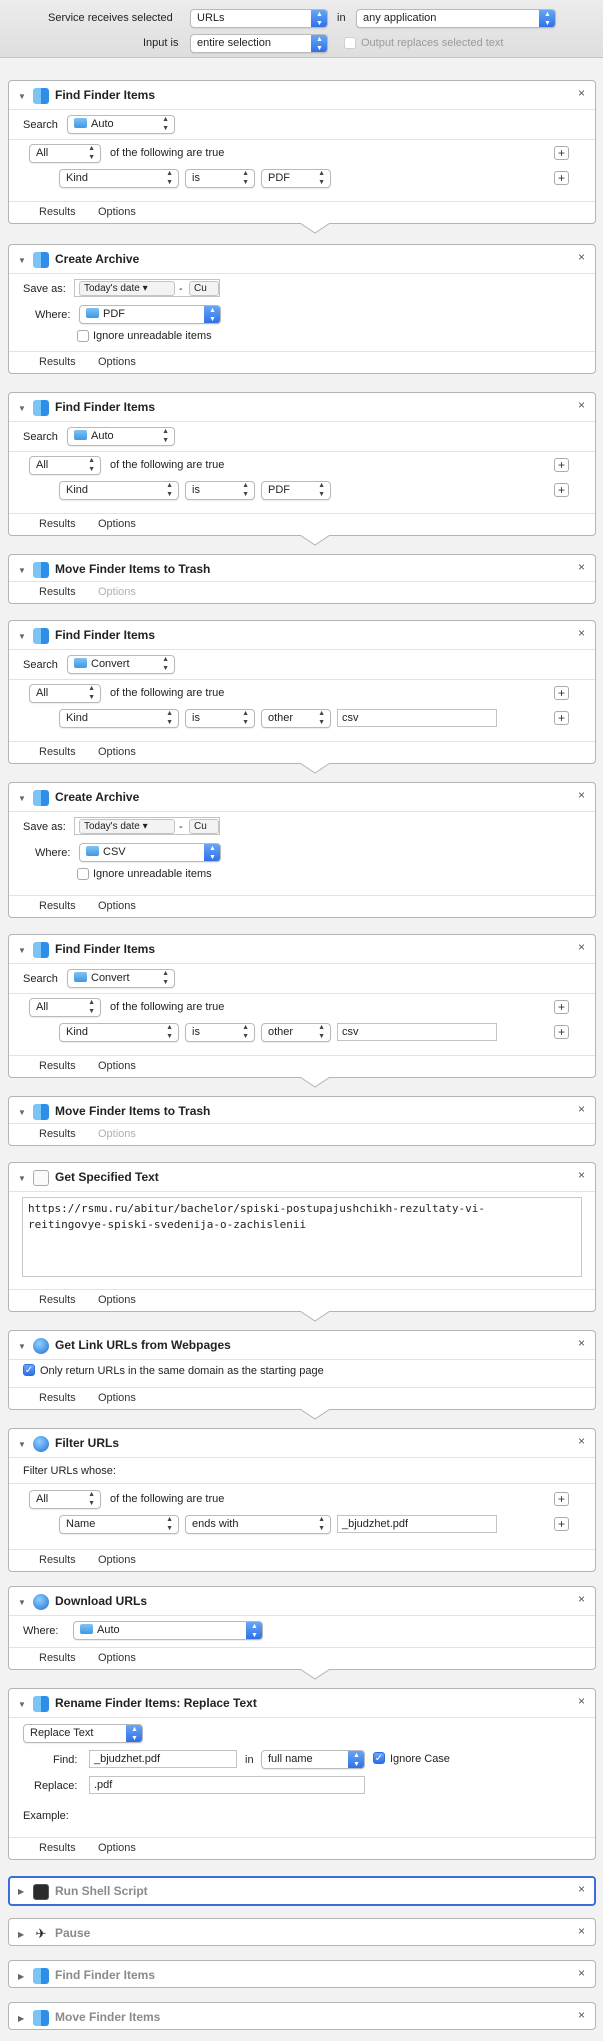  Describe the element at coordinates (227, 1785) in the screenshot. I see `replace-field: .pdf` at that location.